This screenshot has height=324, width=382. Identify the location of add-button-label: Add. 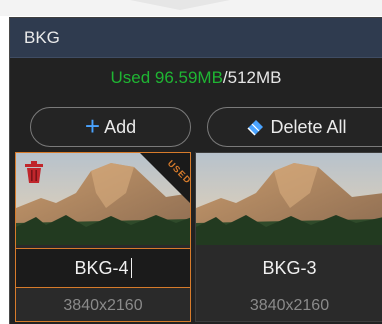
(120, 126).